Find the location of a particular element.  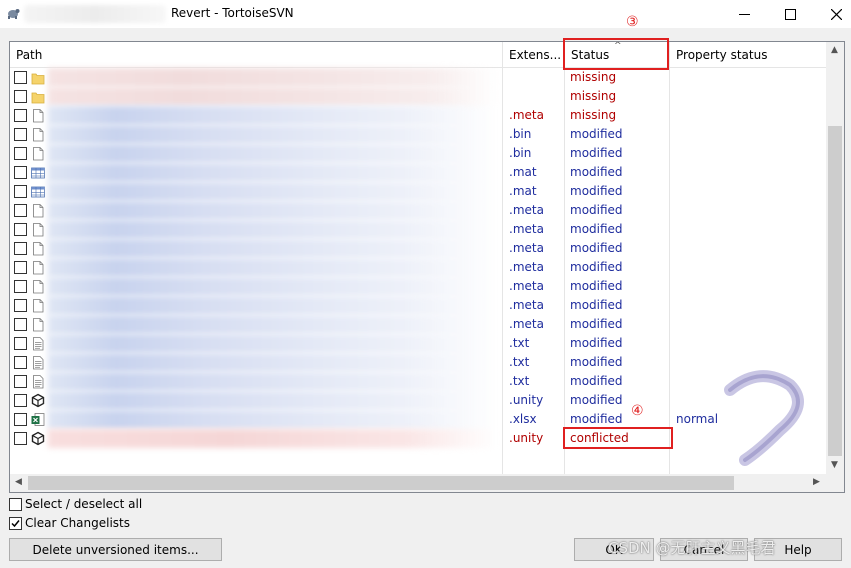

select-all-label: Select / deselect all is located at coordinates (83, 504).